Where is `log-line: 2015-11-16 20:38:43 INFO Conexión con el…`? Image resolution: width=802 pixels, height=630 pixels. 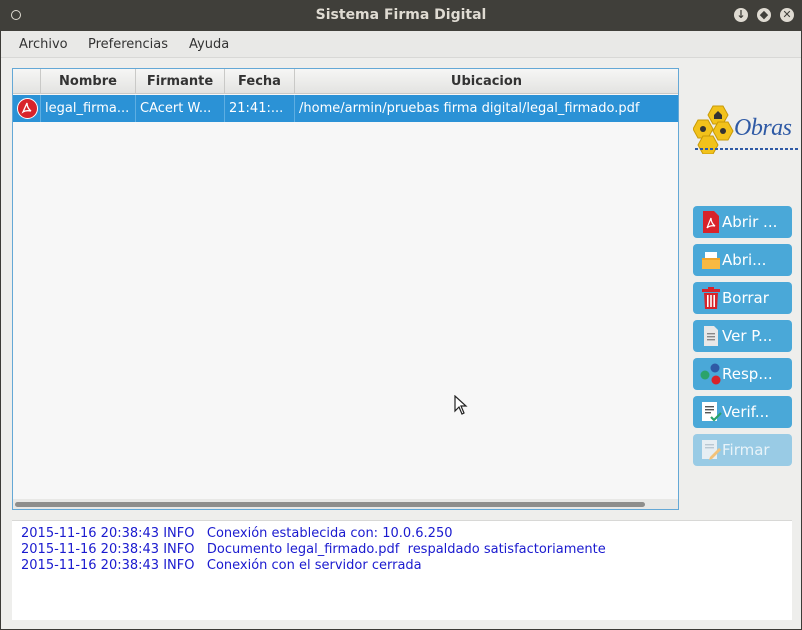
log-line: 2015-11-16 20:38:43 INFO Conexión con el… is located at coordinates (221, 565).